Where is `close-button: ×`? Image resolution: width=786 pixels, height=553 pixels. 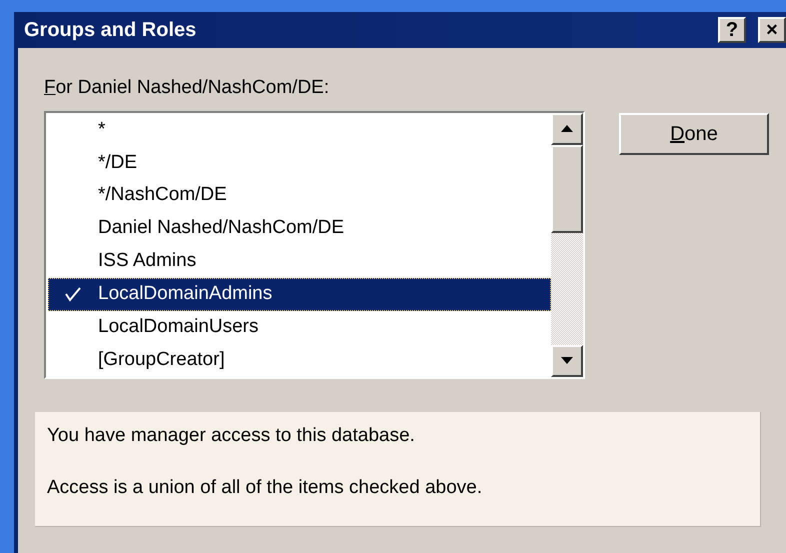
close-button: × is located at coordinates (772, 30).